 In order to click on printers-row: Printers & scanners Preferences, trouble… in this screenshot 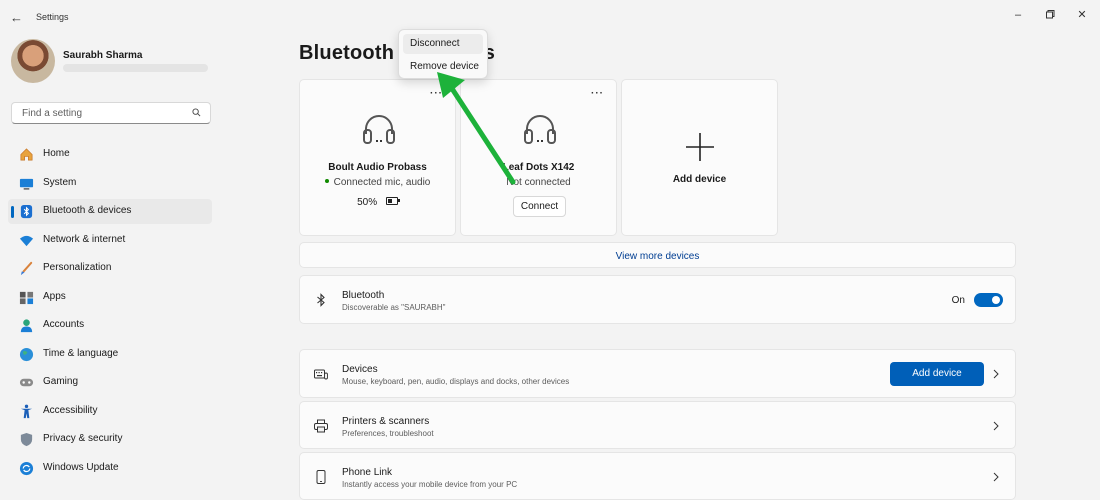, I will do `click(657, 425)`.